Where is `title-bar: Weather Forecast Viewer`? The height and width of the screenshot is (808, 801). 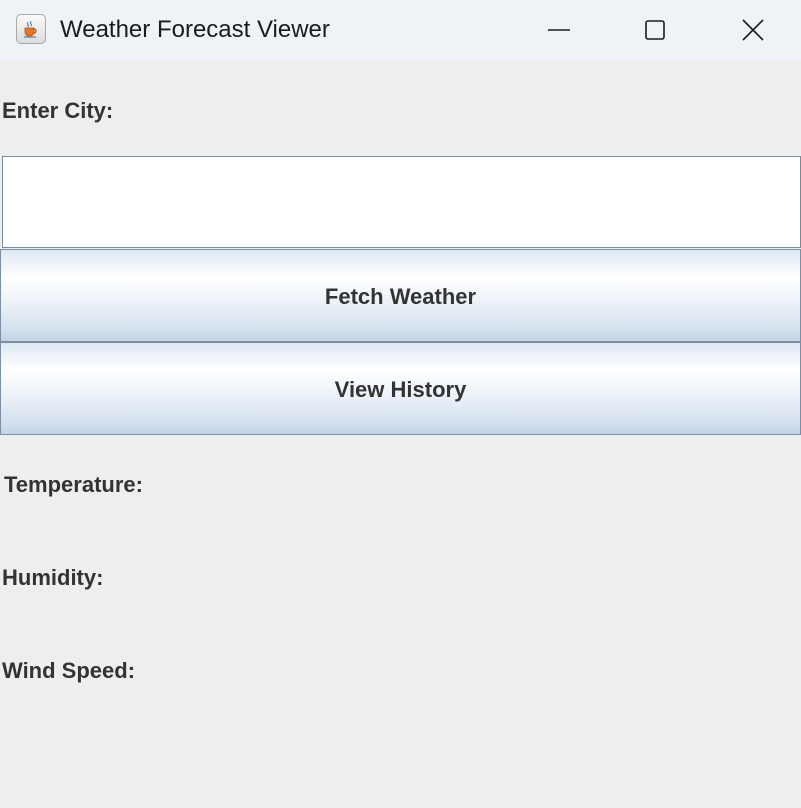
title-bar: Weather Forecast Viewer is located at coordinates (400, 30).